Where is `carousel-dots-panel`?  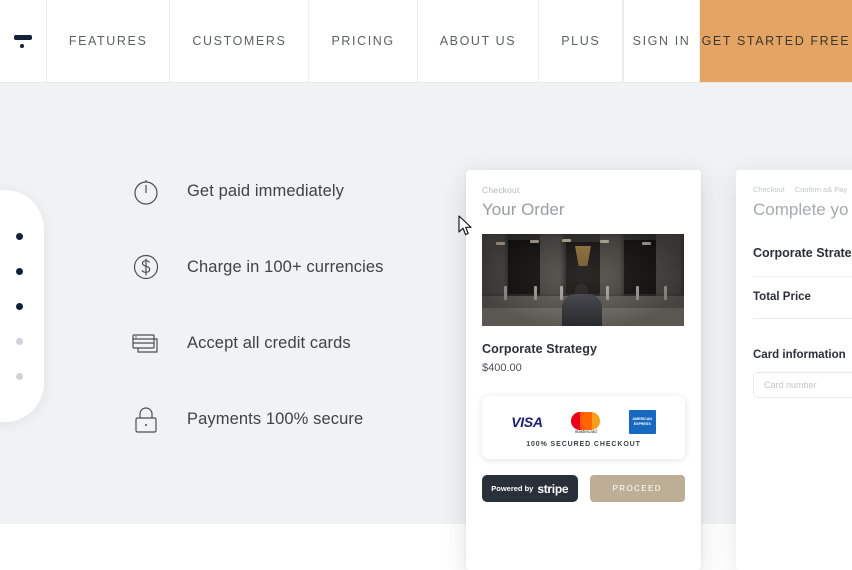
carousel-dots-panel is located at coordinates (22, 306).